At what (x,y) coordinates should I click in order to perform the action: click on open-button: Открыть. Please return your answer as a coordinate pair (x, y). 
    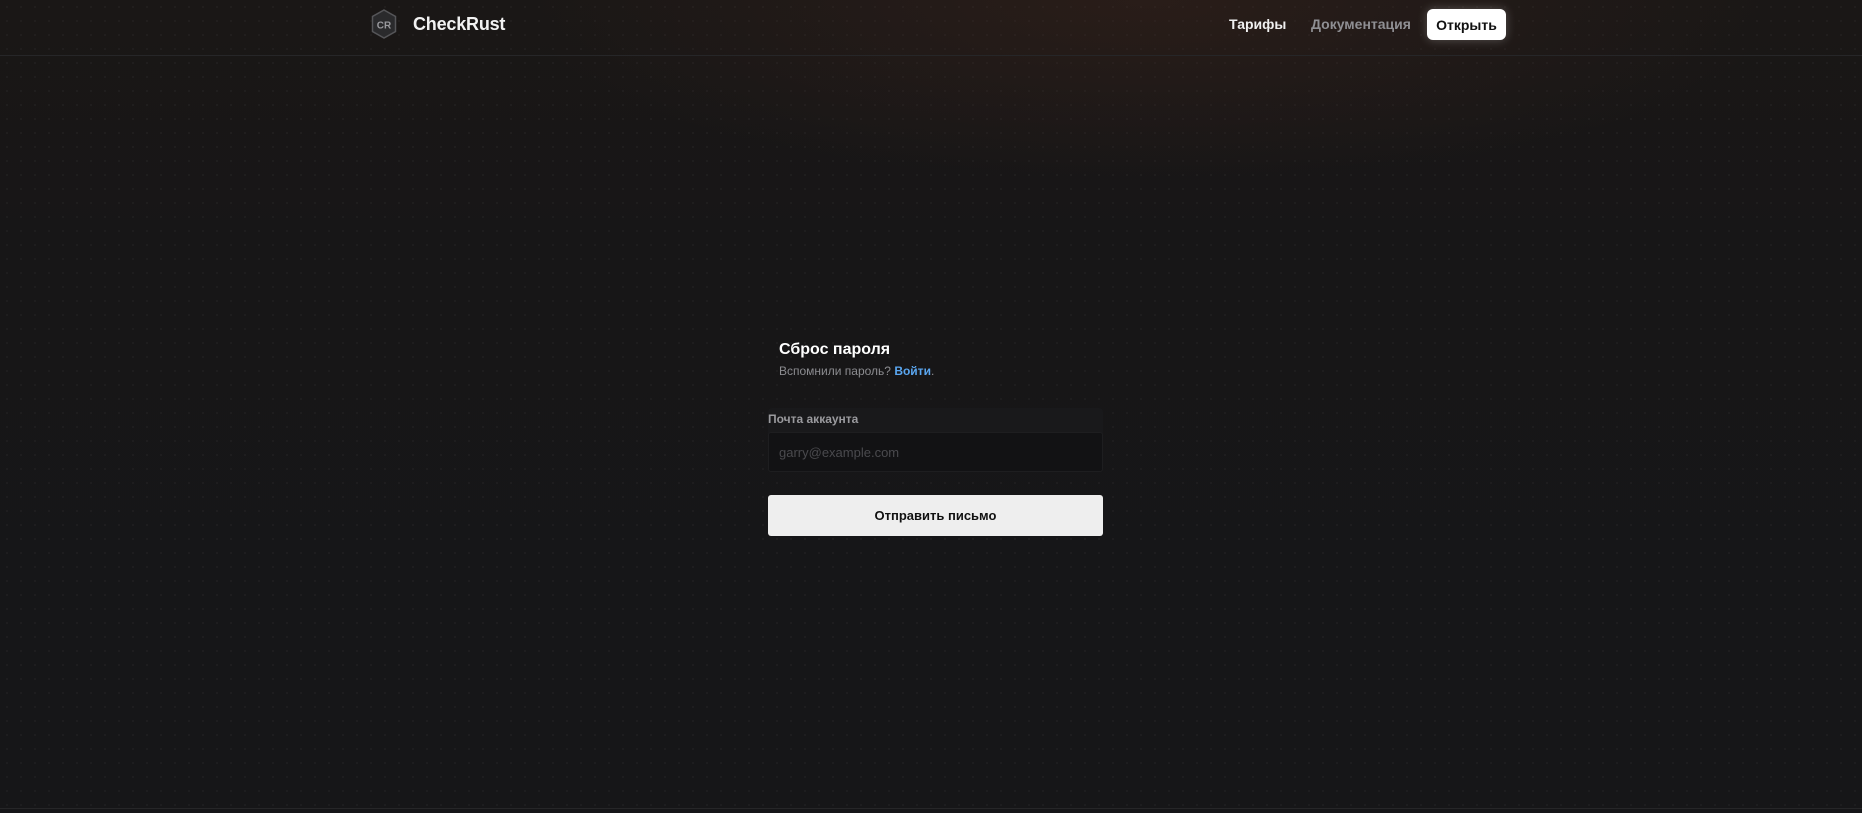
    Looking at the image, I should click on (1466, 24).